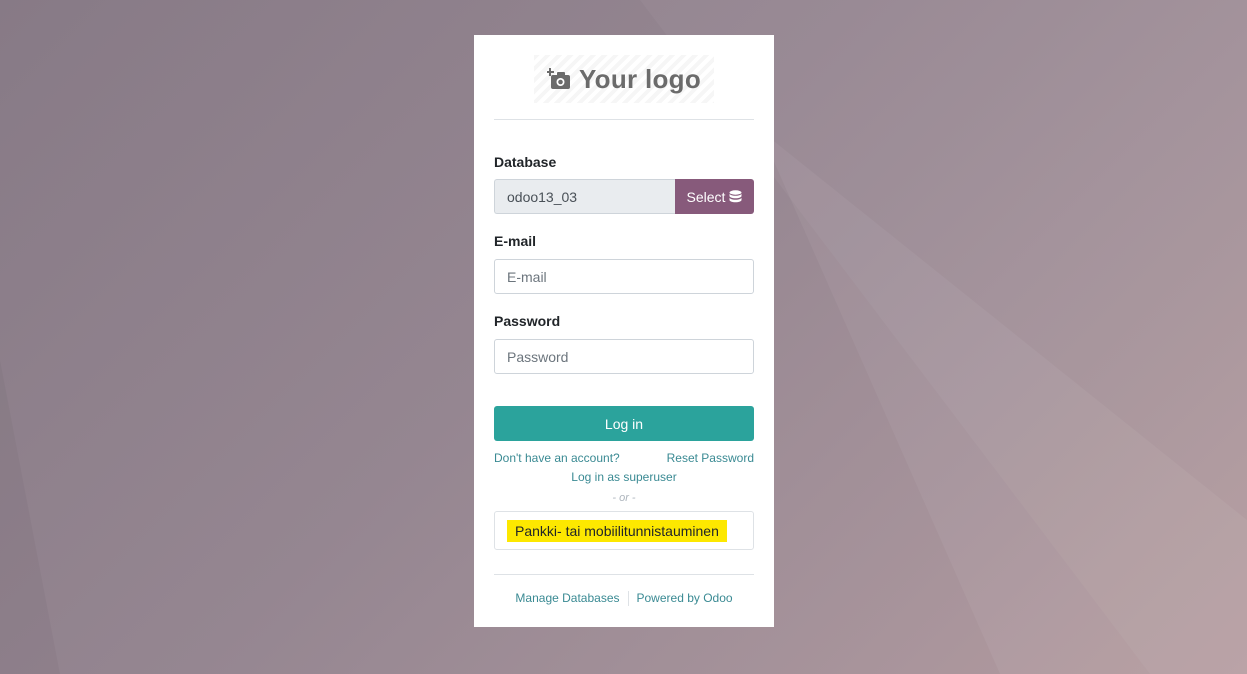  I want to click on select-database-button: Select, so click(714, 196).